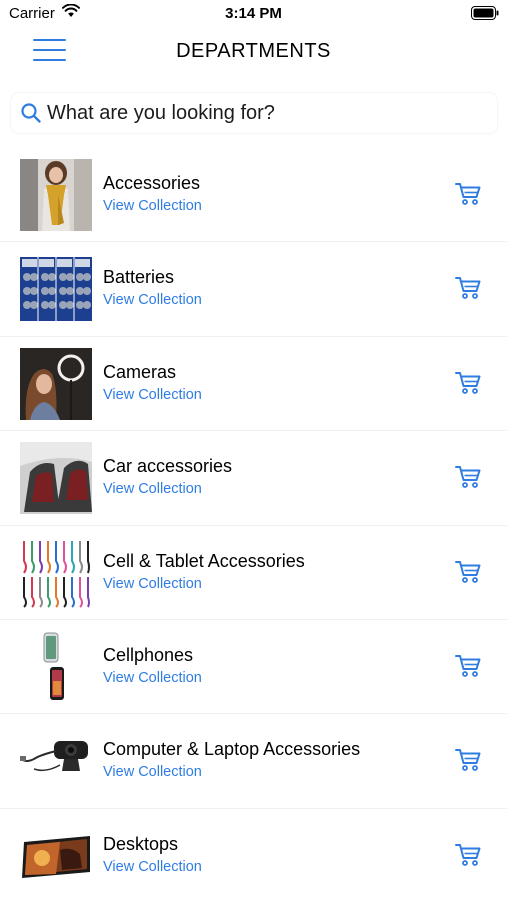 This screenshot has width=507, height=900. What do you see at coordinates (140, 371) in the screenshot?
I see `department-name: Cameras` at bounding box center [140, 371].